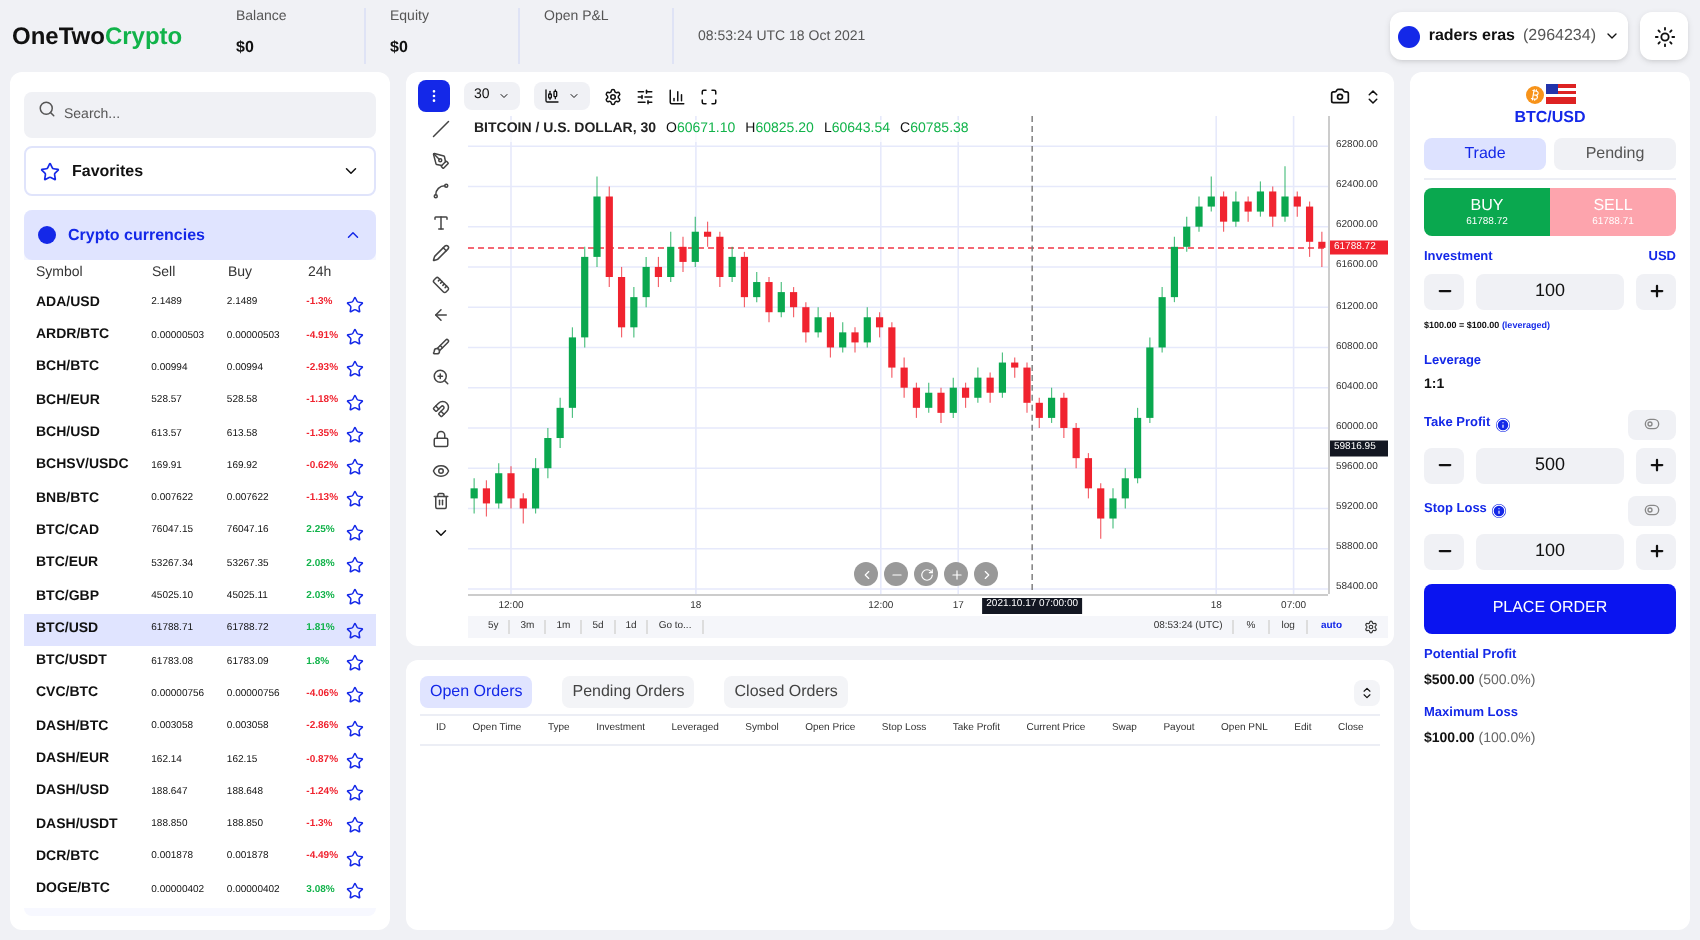 Image resolution: width=1700 pixels, height=940 pixels. What do you see at coordinates (440, 222) in the screenshot?
I see `text-icon` at bounding box center [440, 222].